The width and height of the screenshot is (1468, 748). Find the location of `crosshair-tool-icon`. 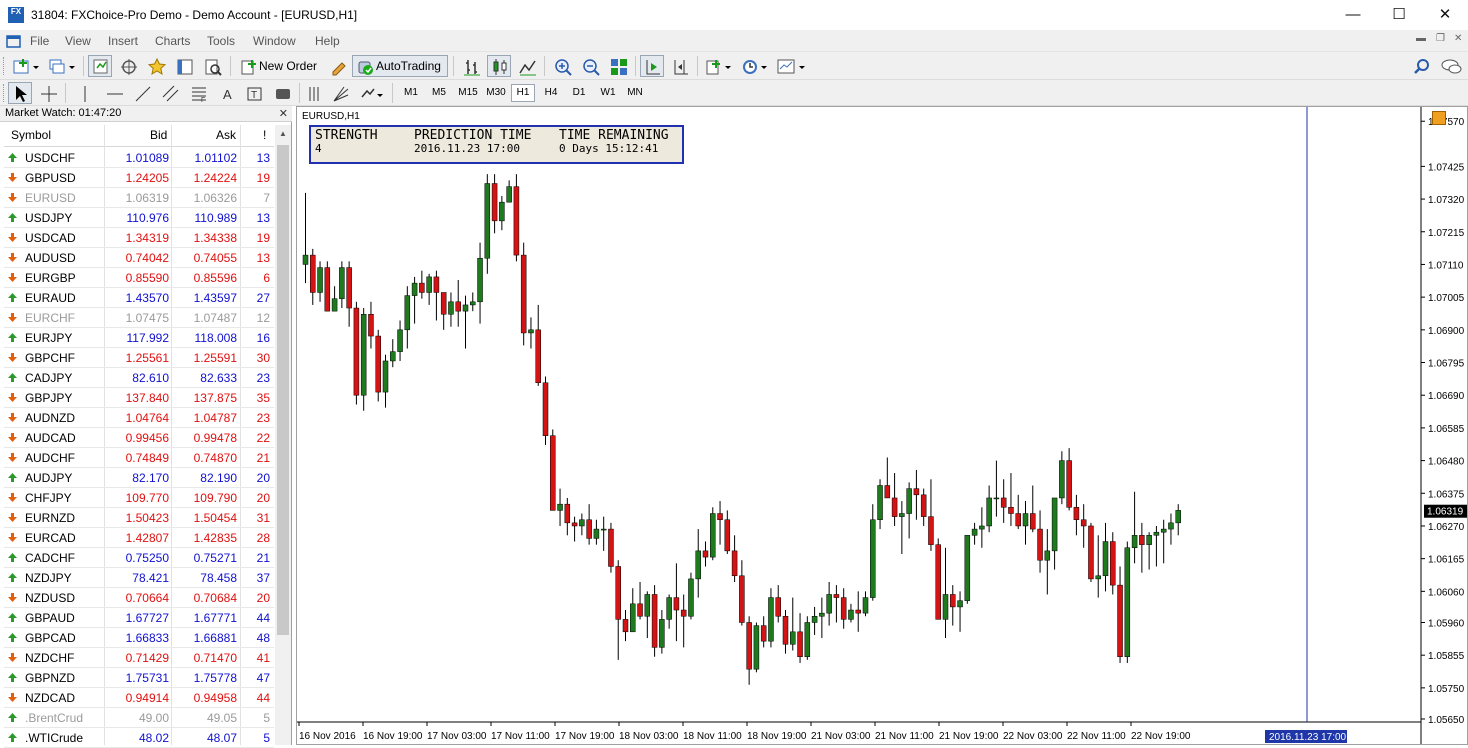

crosshair-tool-icon is located at coordinates (48, 93).